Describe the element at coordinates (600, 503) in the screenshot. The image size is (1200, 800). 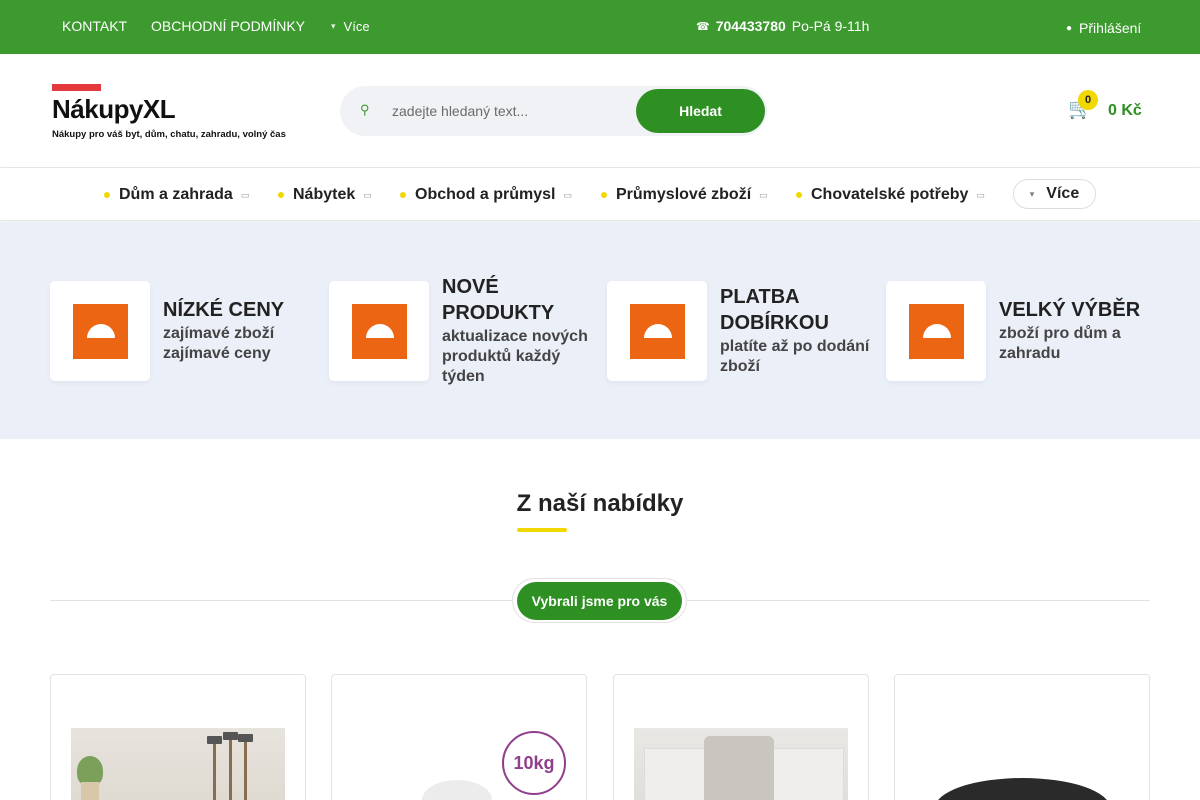
I see `section-title: Z naší nabídky` at that location.